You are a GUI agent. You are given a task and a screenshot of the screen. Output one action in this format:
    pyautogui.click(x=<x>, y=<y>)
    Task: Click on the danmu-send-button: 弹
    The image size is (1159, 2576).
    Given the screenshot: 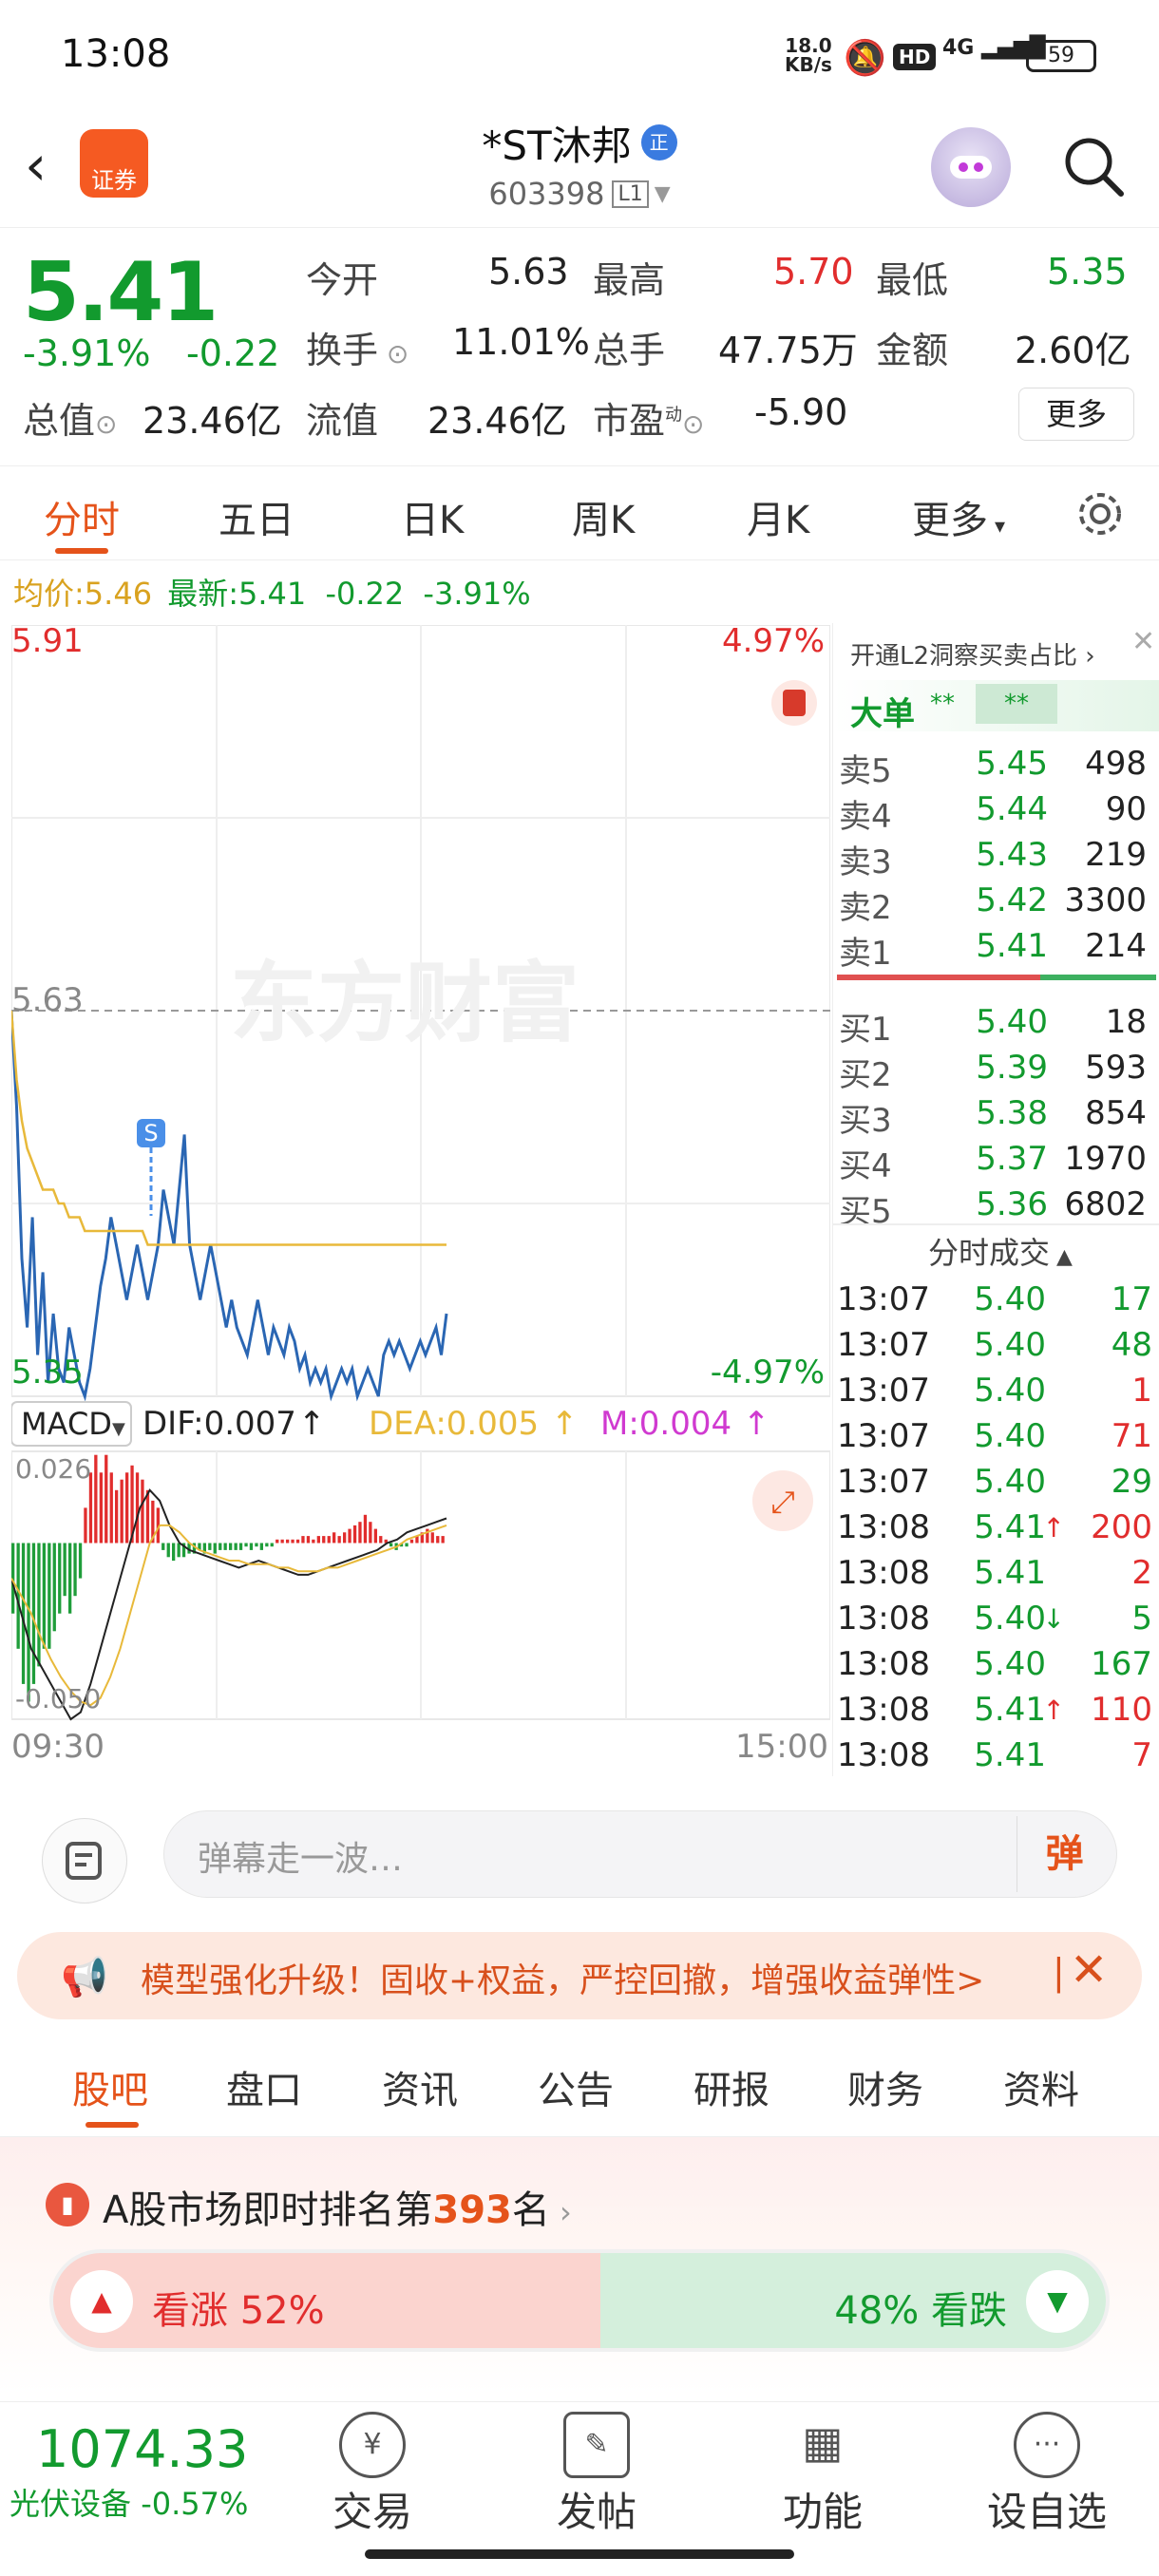 What is the action you would take?
    pyautogui.click(x=1064, y=1854)
    